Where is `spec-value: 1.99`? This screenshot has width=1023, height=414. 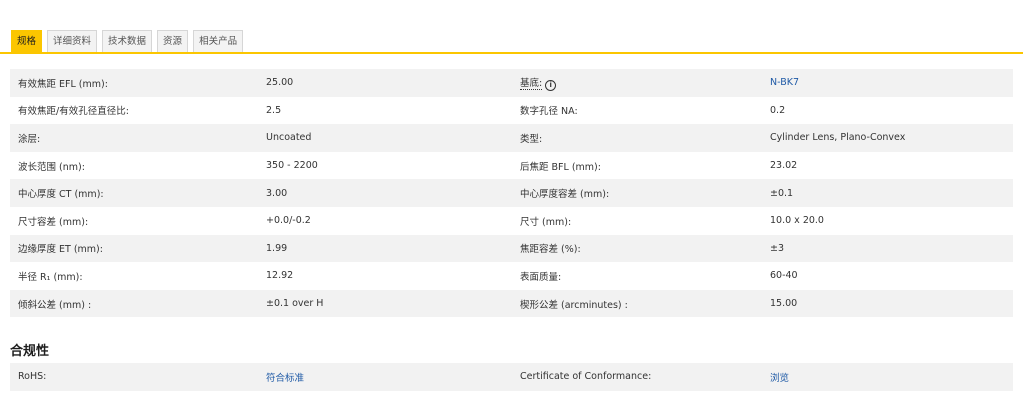 spec-value: 1.99 is located at coordinates (277, 248).